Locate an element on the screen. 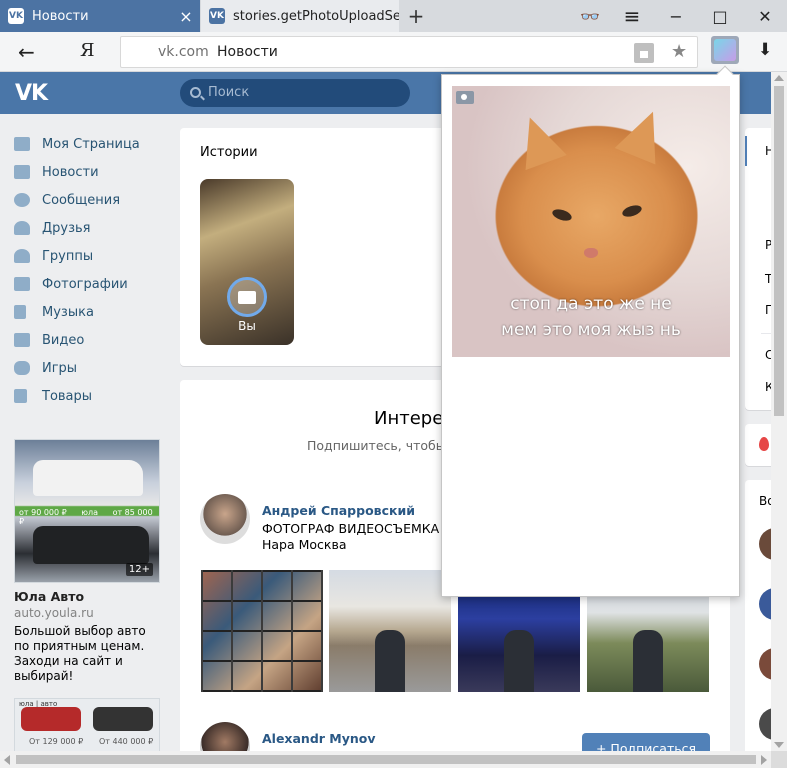  ad-block-2: юла | авто От 129 000 ₽ От 440 000 ₽ is located at coordinates (87, 726).